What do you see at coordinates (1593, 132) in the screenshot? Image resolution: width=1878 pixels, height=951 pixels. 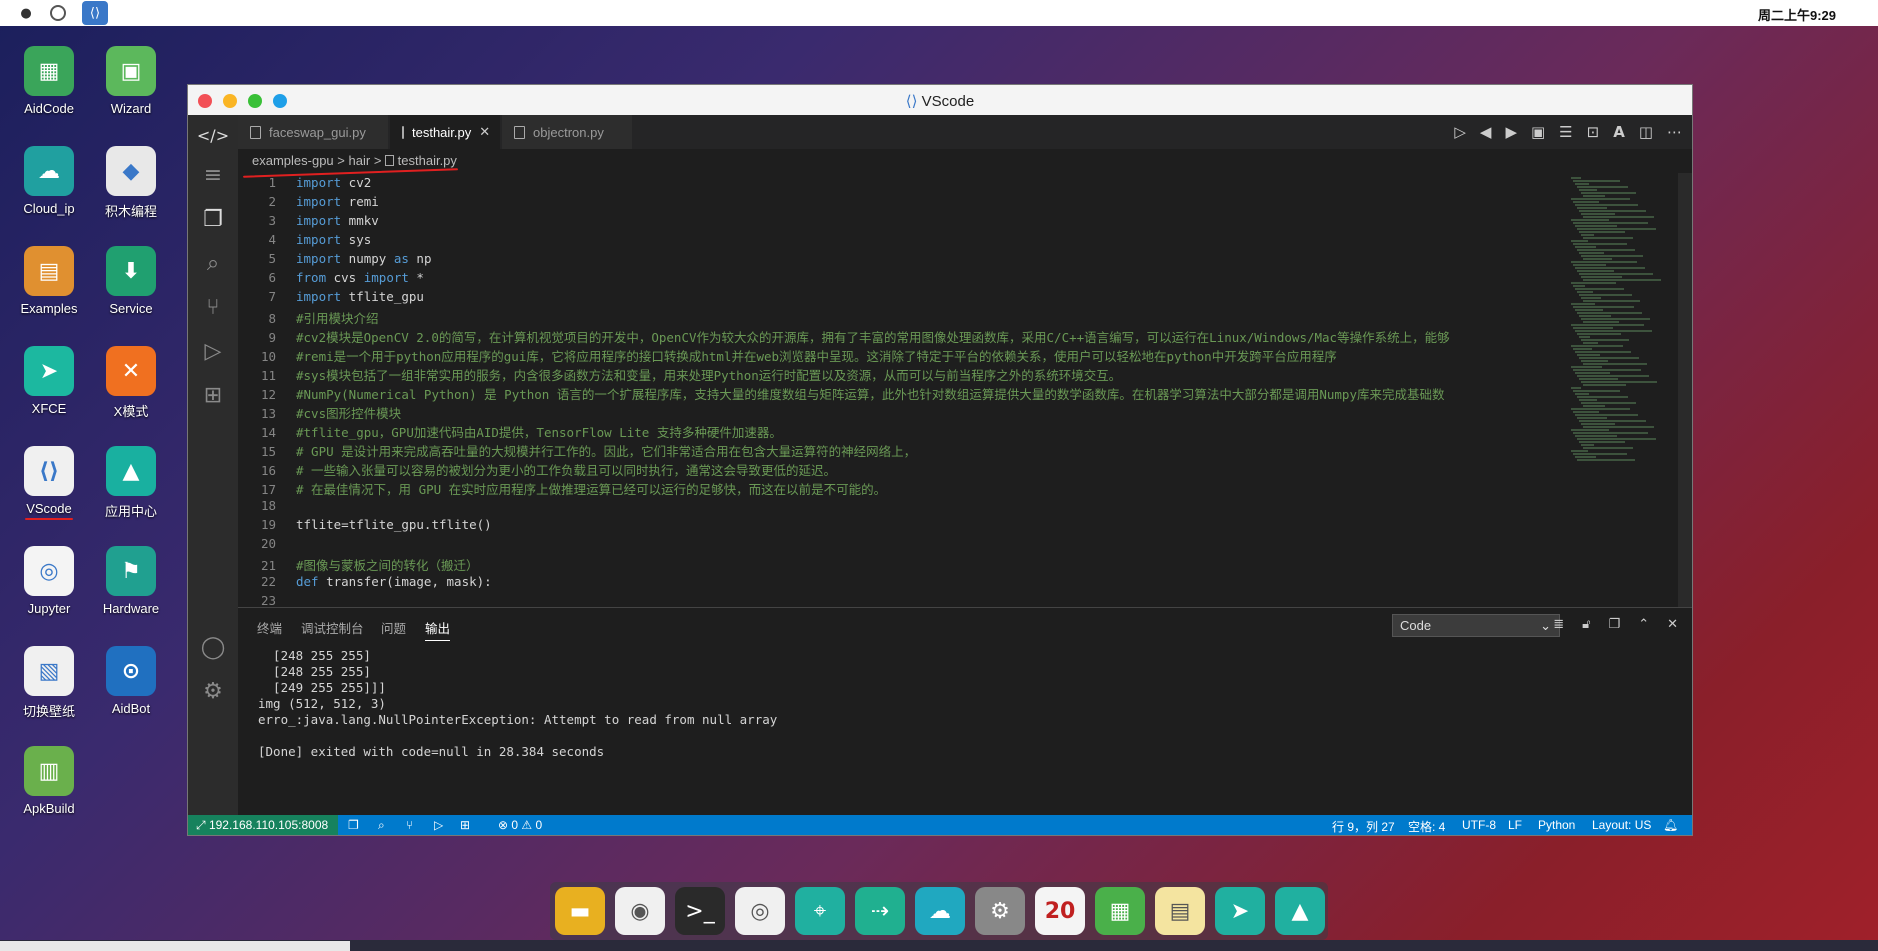 I see `terminal-icon: ⊡` at bounding box center [1593, 132].